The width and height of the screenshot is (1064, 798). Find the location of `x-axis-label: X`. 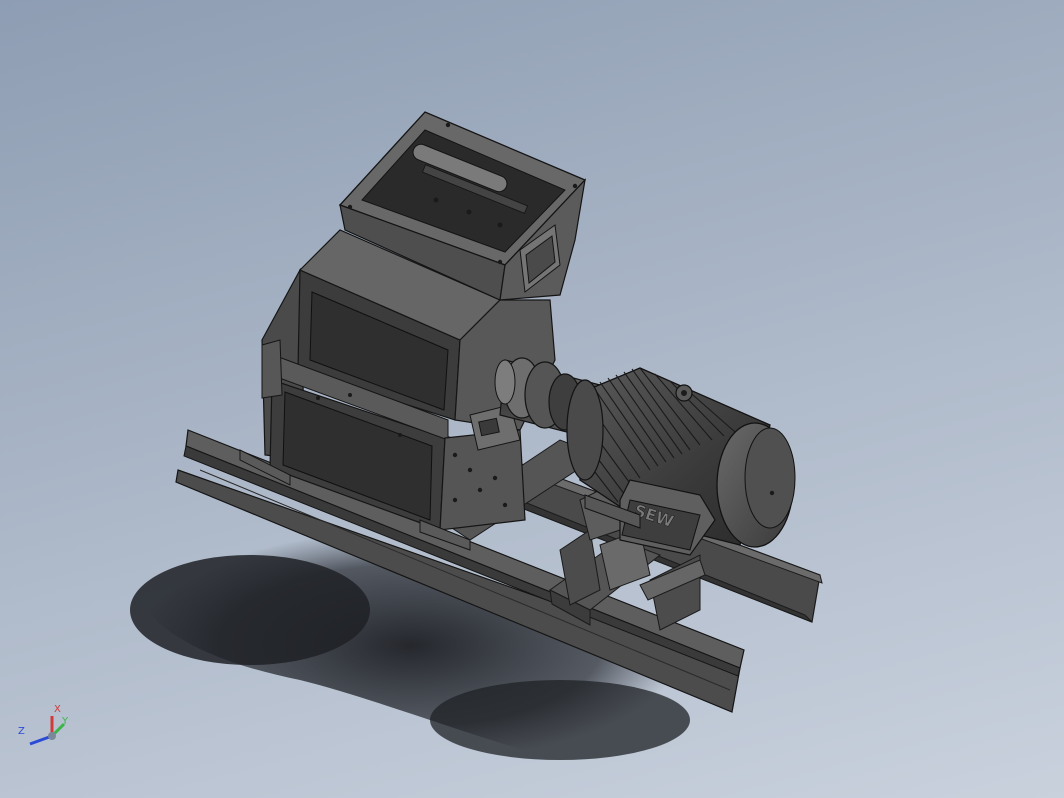

x-axis-label: X is located at coordinates (57, 709).